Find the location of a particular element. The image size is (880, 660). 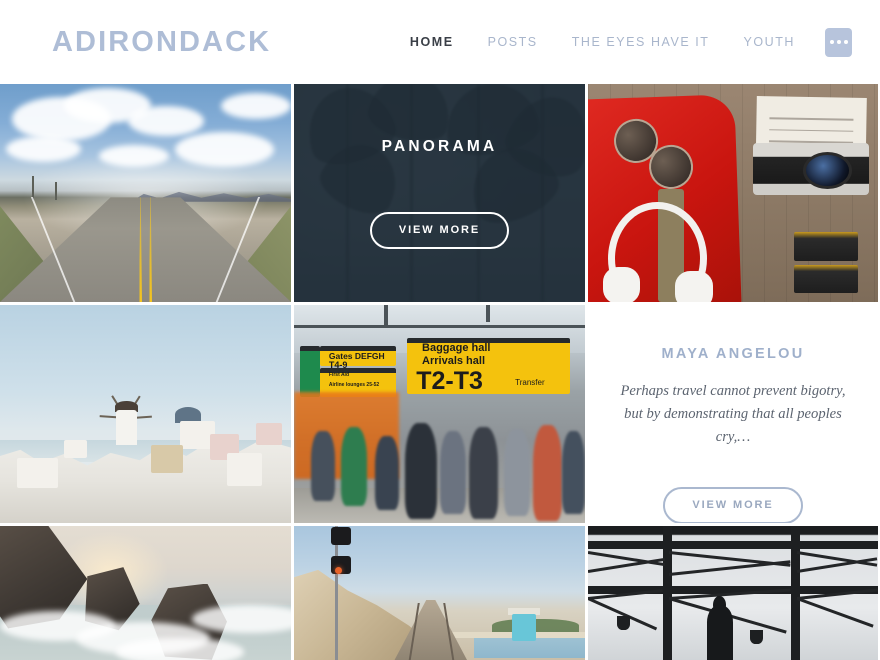

santorini-village-photo is located at coordinates (145, 414).